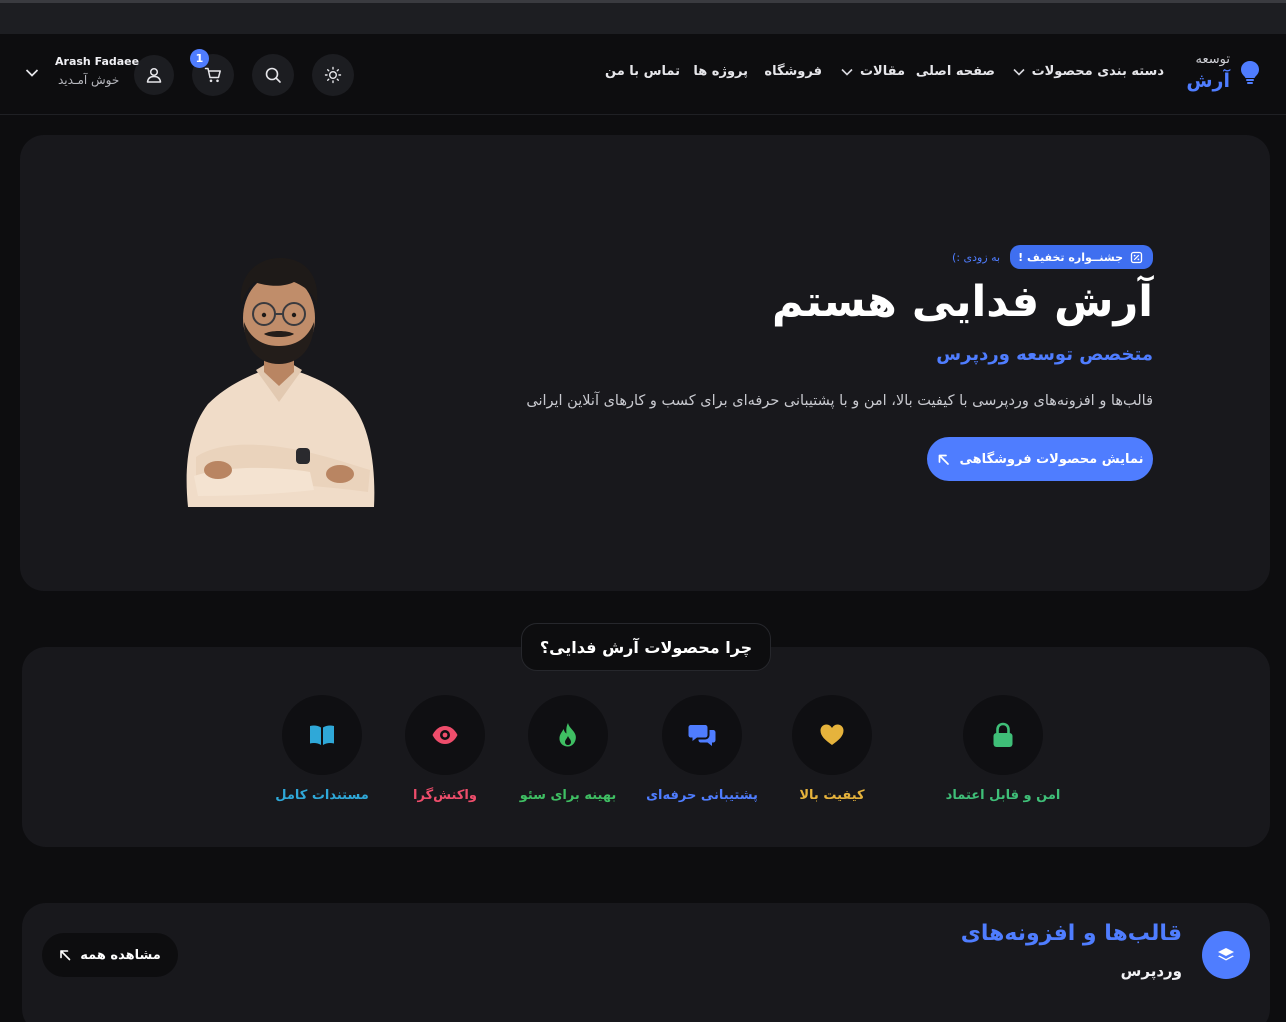 This screenshot has height=1022, width=1286. I want to click on site-logo: توسعه آرش, so click(1215, 74).